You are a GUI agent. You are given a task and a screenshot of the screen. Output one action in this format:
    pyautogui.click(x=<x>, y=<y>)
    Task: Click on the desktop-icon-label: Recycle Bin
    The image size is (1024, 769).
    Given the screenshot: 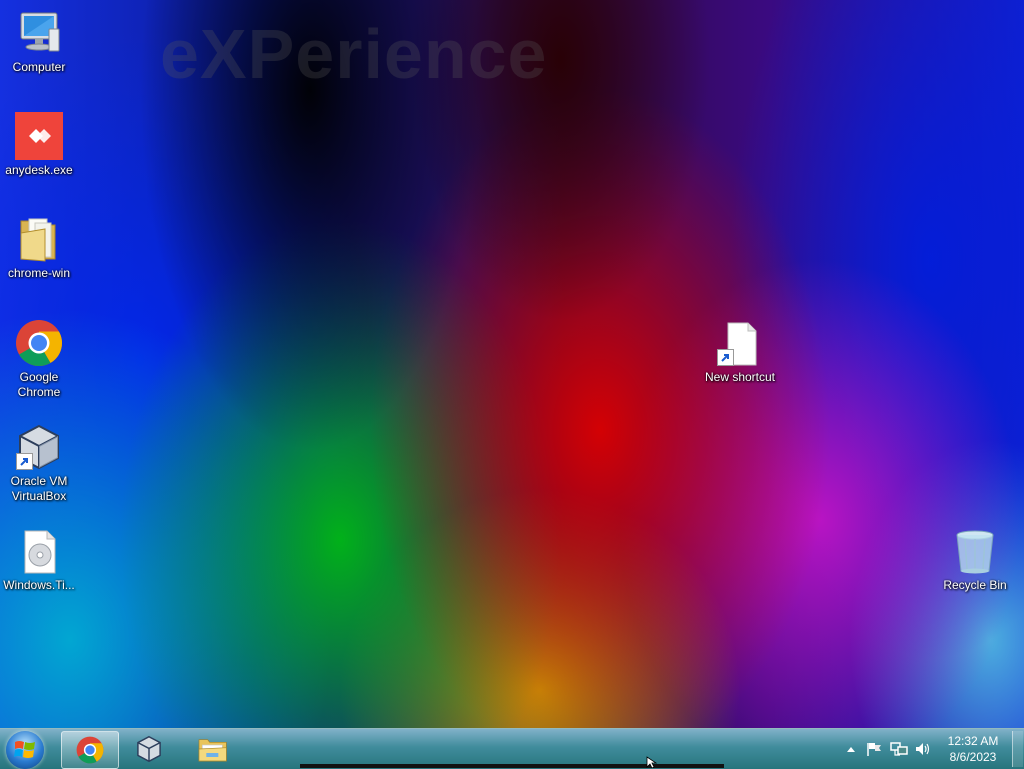 What is the action you would take?
    pyautogui.click(x=975, y=585)
    